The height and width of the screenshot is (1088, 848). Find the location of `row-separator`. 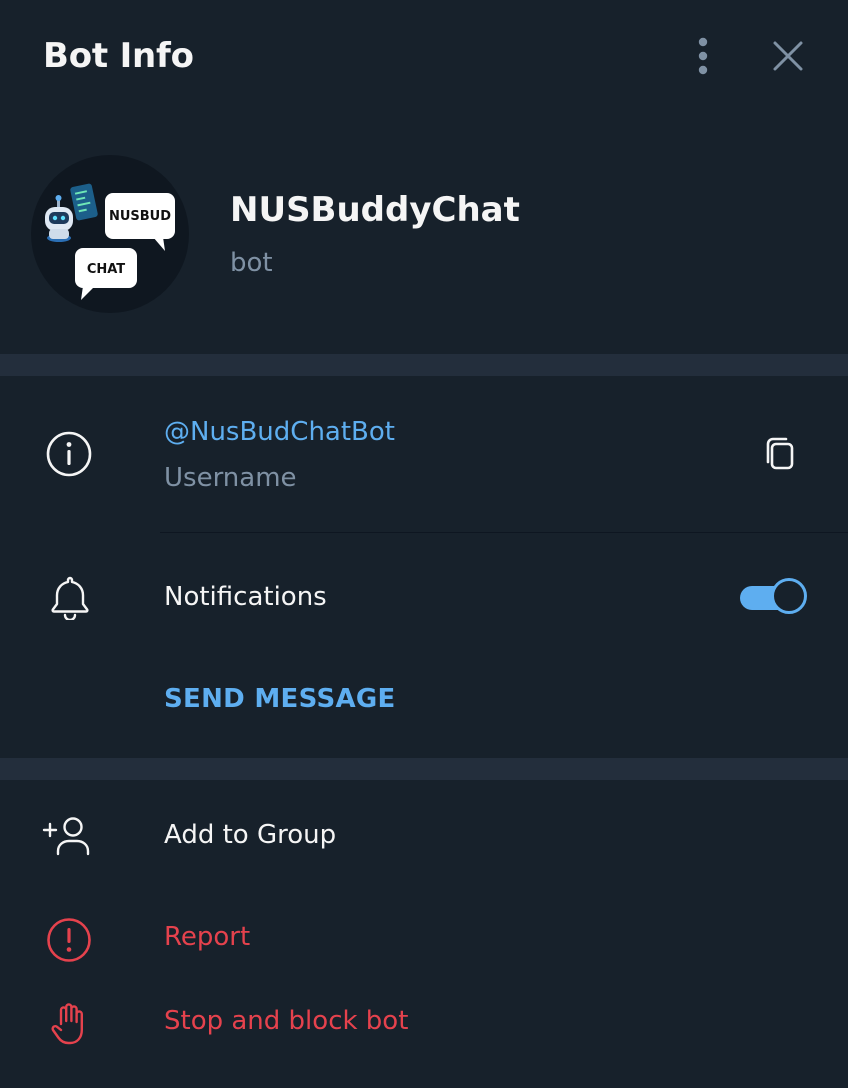

row-separator is located at coordinates (504, 532).